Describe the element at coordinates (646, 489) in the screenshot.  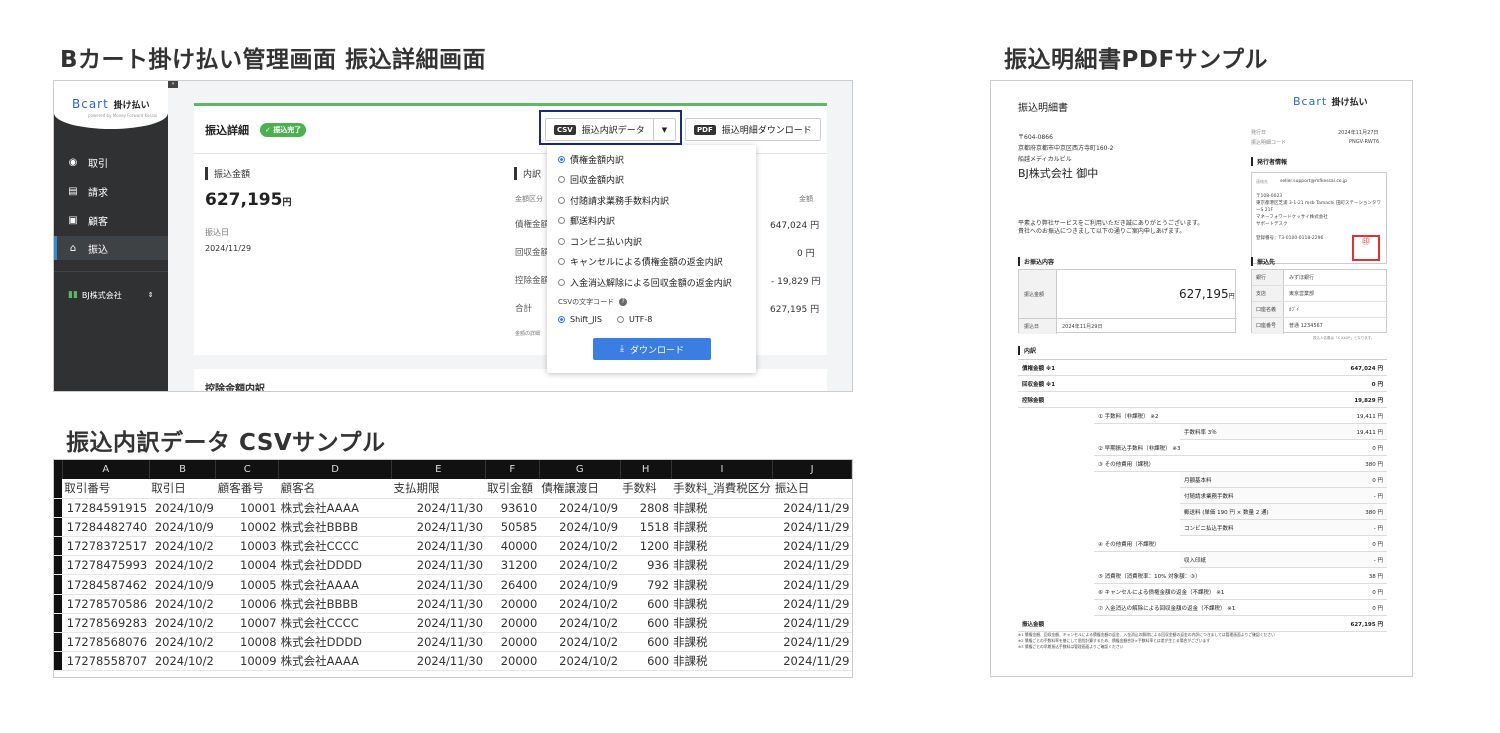
I see `table-cell: 手数料` at that location.